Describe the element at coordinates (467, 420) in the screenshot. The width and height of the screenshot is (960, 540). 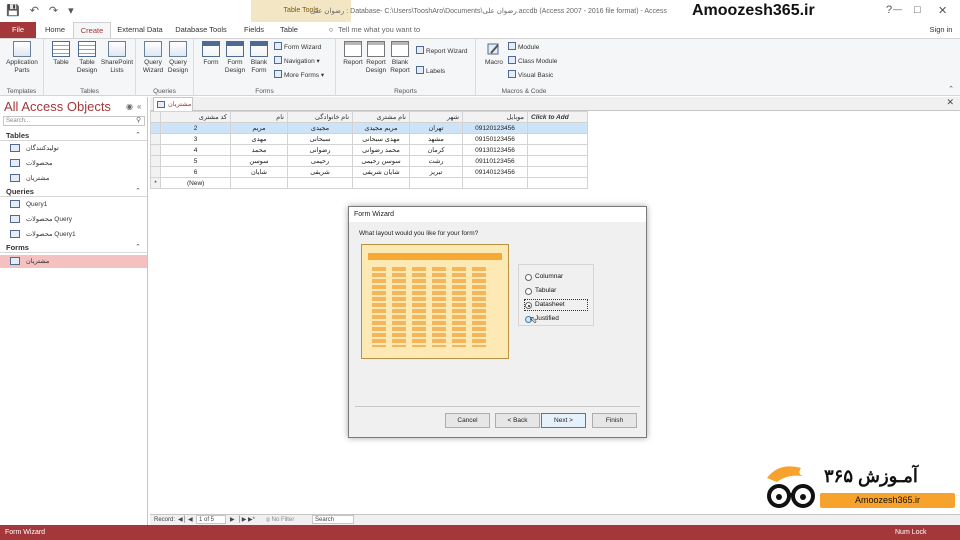
I see `cancel-button: Cancel` at that location.